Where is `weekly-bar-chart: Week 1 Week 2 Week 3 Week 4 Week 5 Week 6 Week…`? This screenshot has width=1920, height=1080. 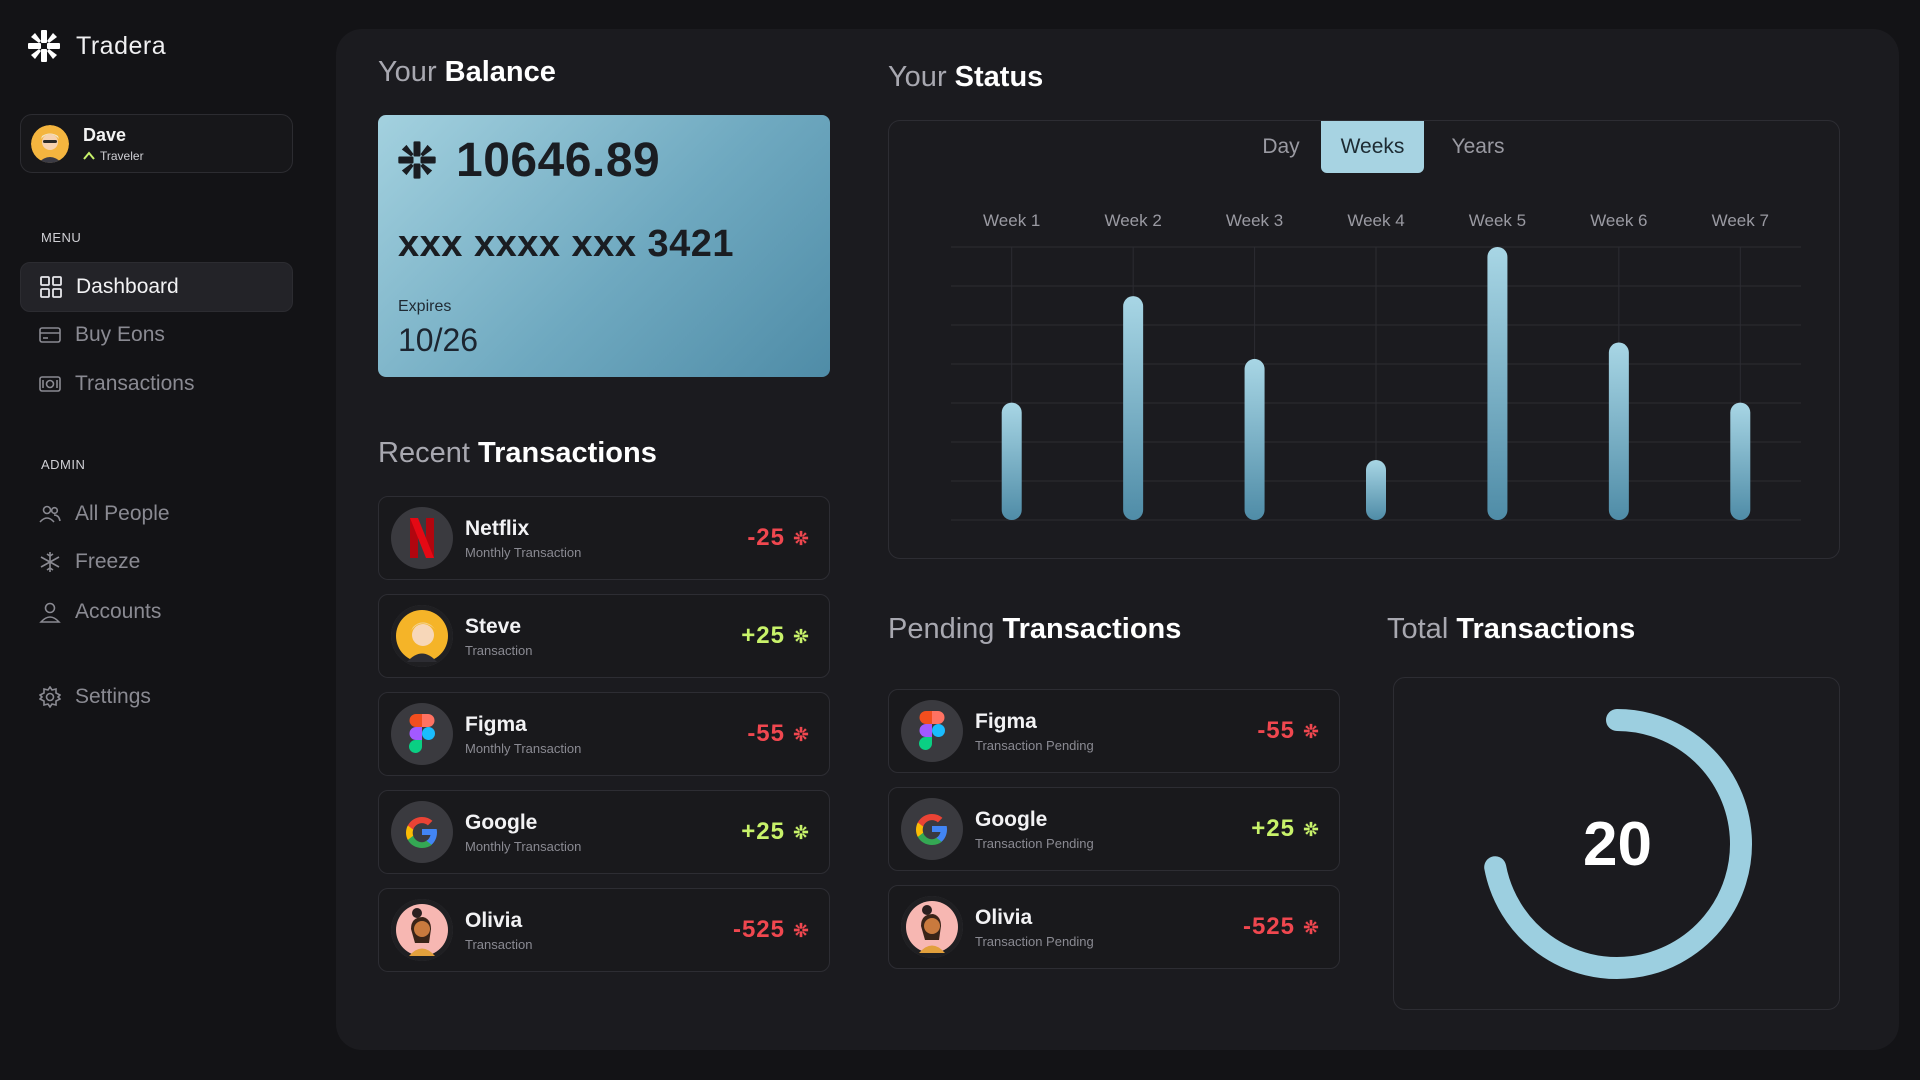 weekly-bar-chart: Week 1 Week 2 Week 3 Week 4 Week 5 Week 6 Week… is located at coordinates (1376, 366).